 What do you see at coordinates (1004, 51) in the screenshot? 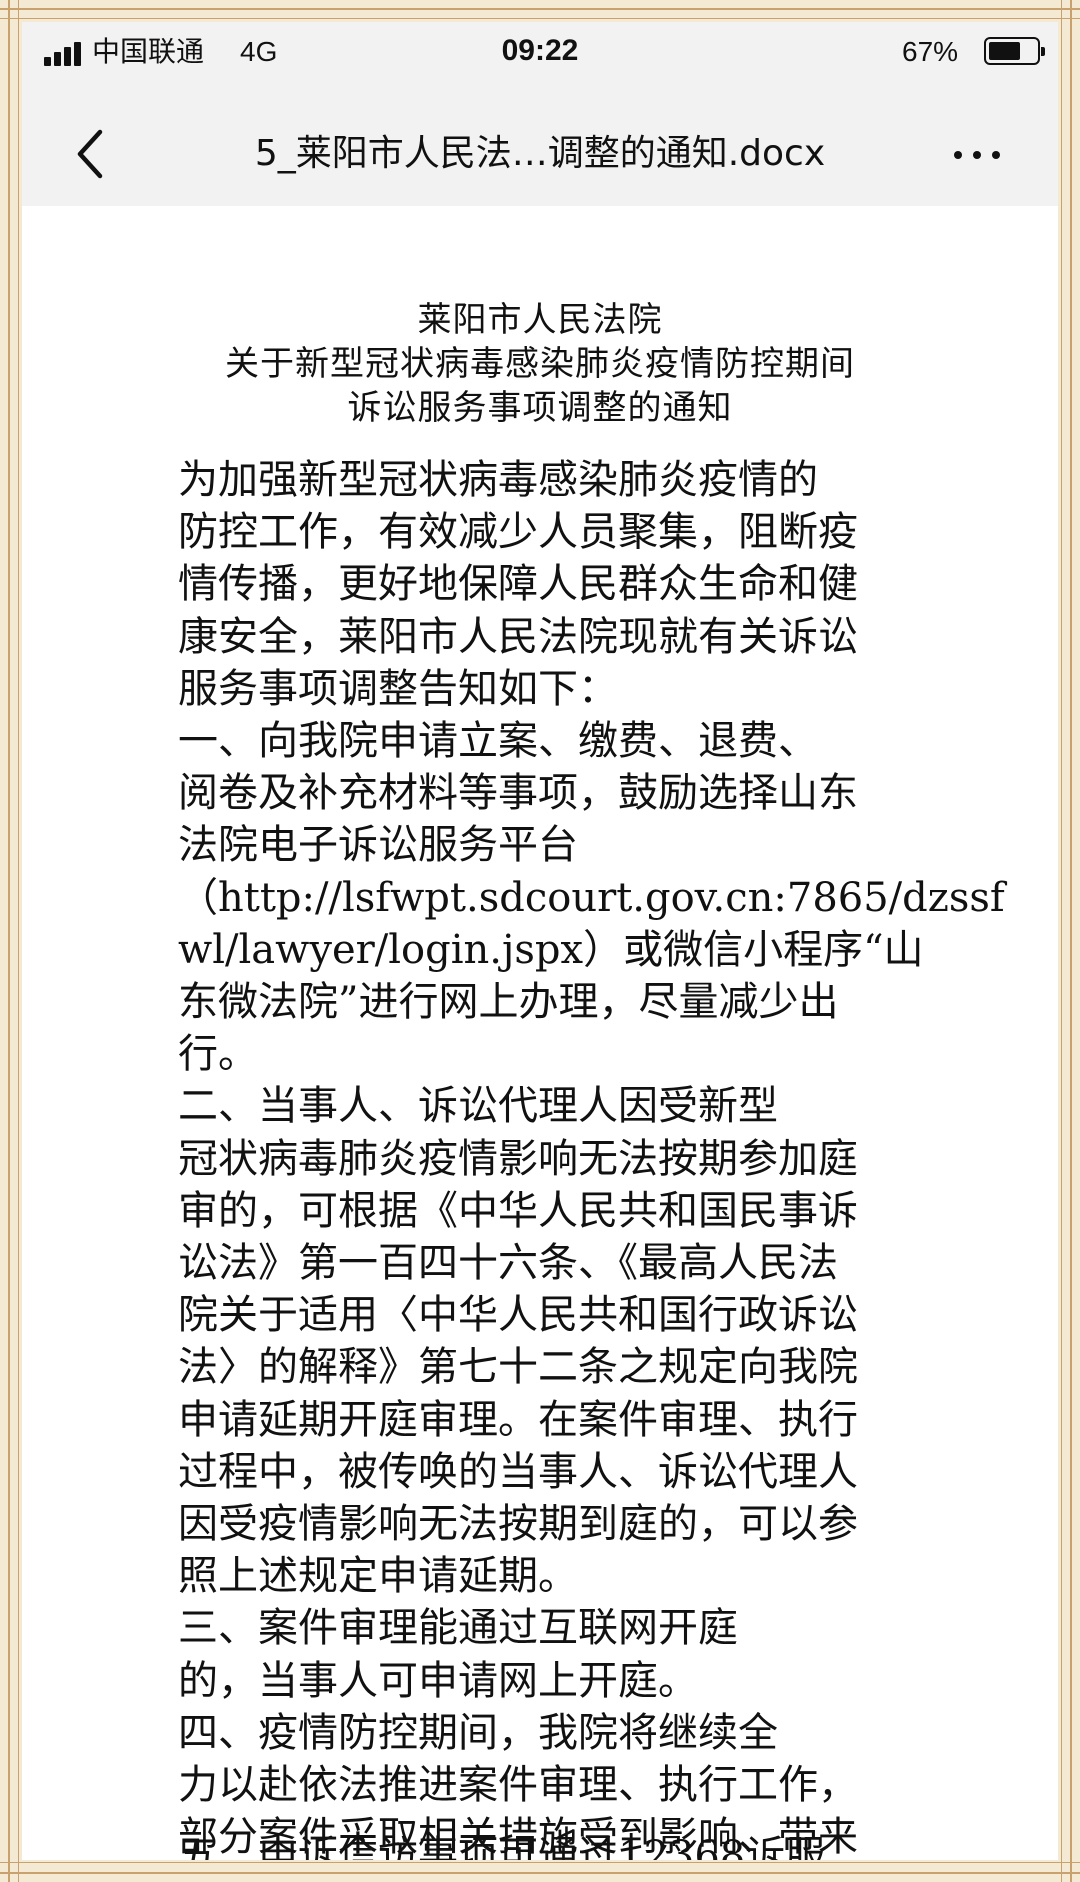
I see `battery-fill` at bounding box center [1004, 51].